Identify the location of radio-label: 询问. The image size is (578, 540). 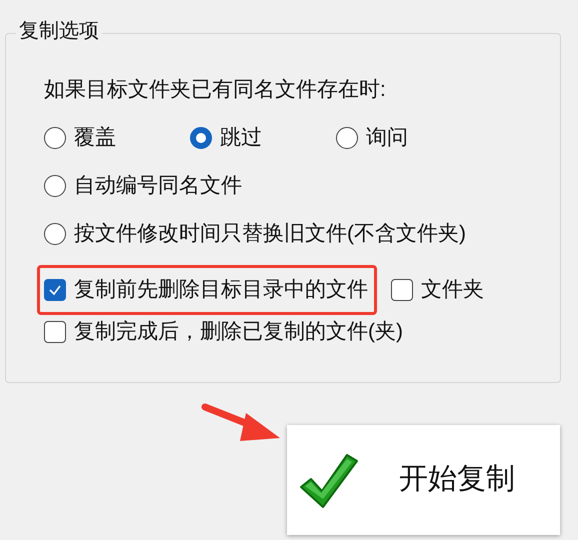
(387, 138).